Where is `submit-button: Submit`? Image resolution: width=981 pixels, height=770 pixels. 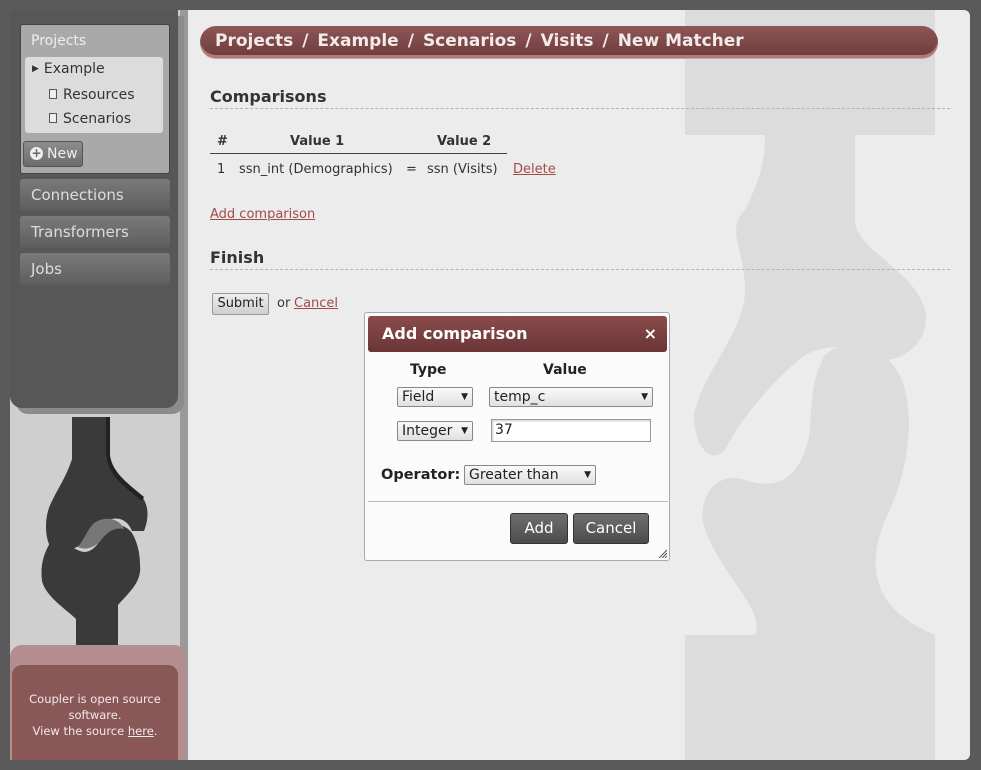
submit-button: Submit is located at coordinates (240, 304).